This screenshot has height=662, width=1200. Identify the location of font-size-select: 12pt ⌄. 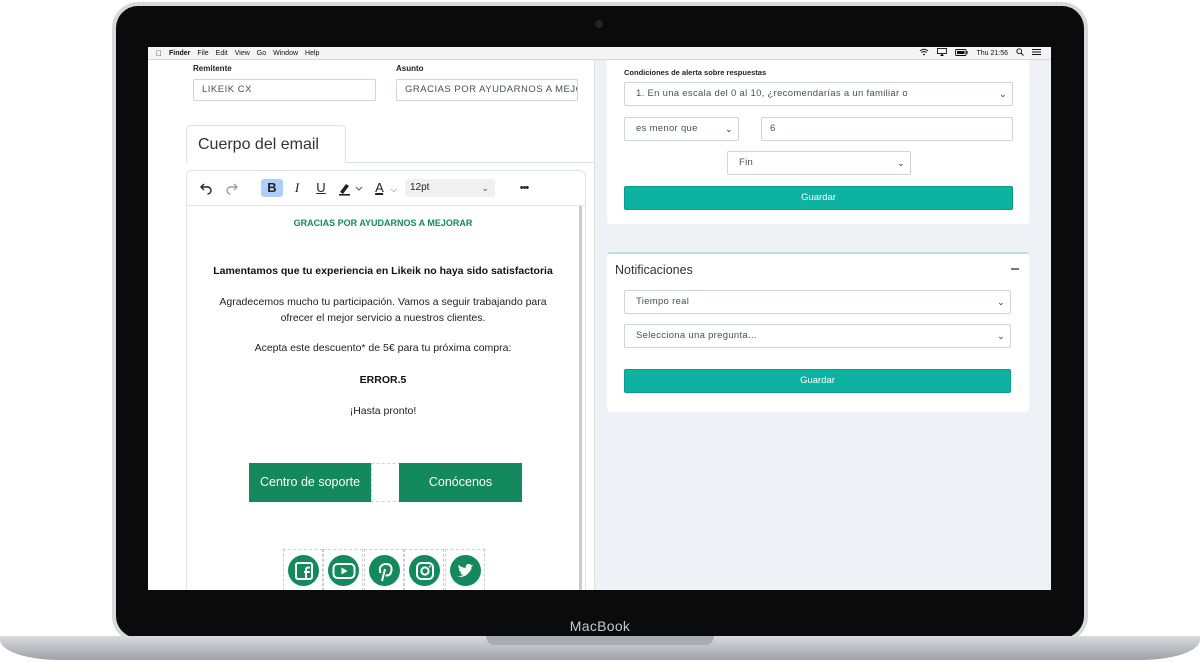
(450, 188).